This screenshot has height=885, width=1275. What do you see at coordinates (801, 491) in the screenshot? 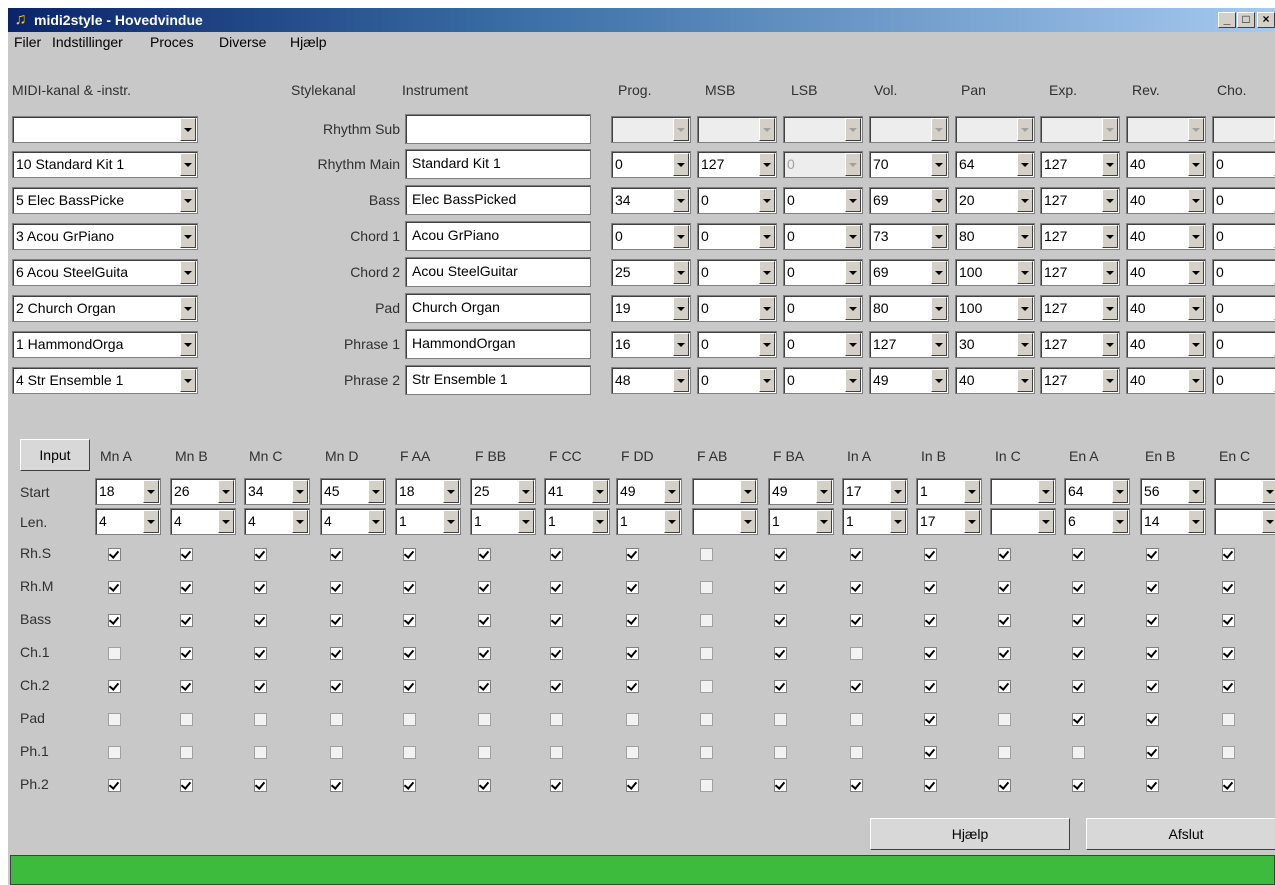
I see `start-select: 49` at bounding box center [801, 491].